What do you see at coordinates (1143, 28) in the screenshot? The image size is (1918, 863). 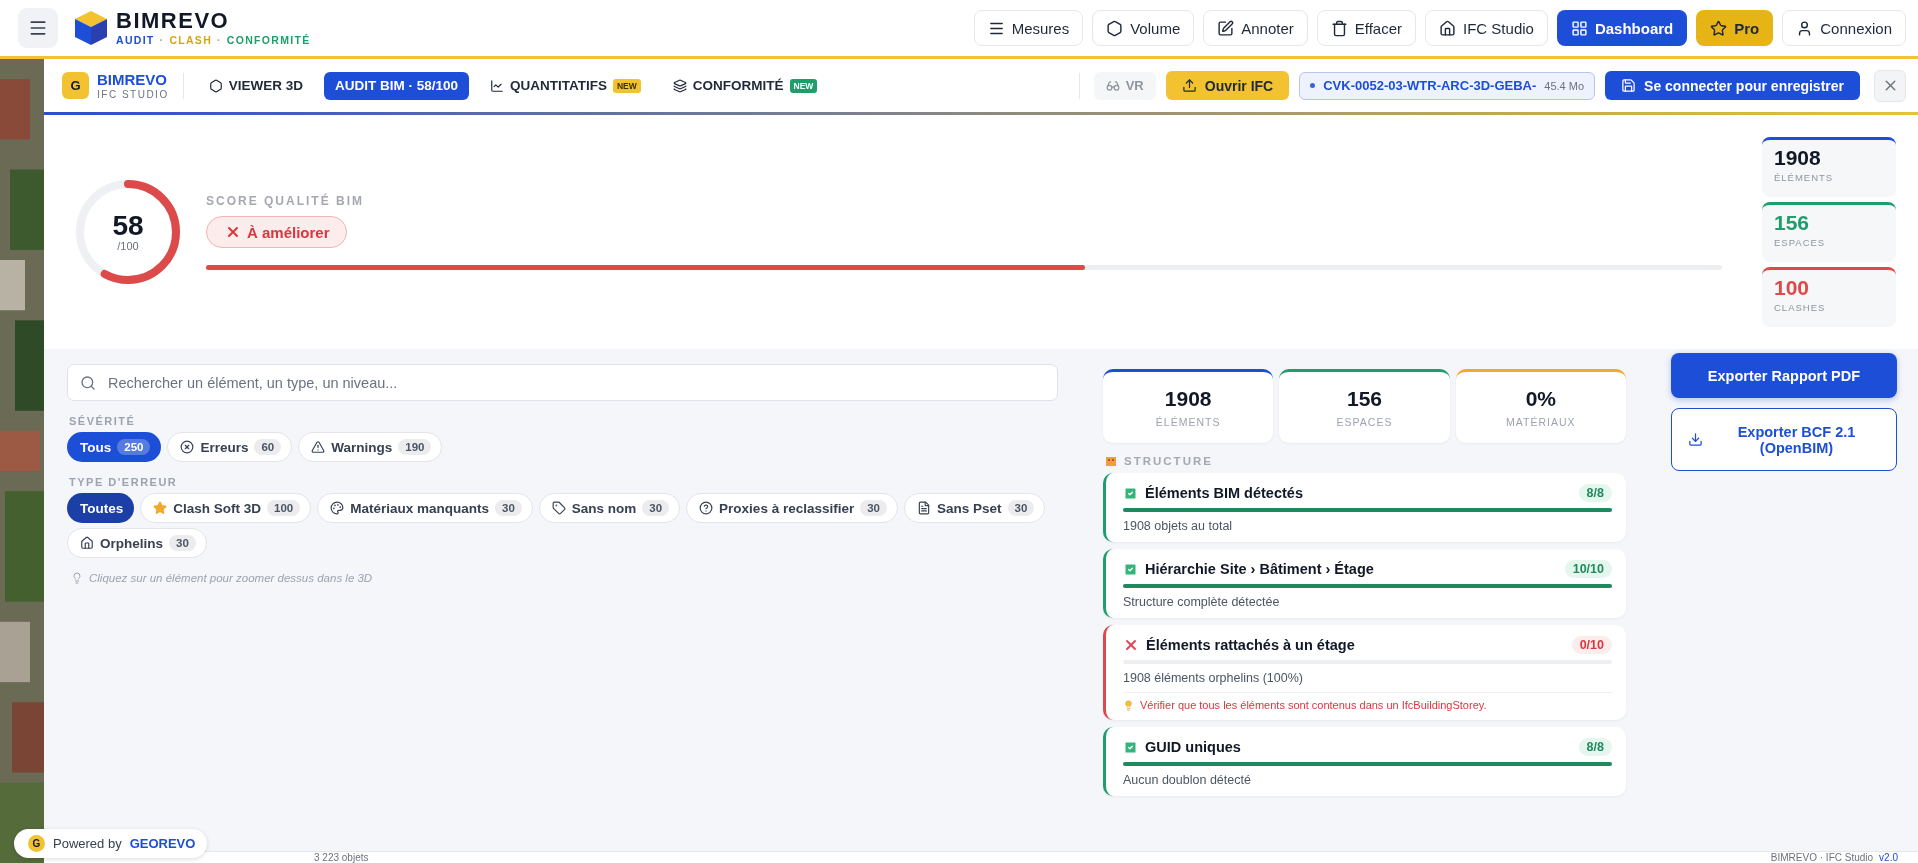 I see `header-button: Volume` at bounding box center [1143, 28].